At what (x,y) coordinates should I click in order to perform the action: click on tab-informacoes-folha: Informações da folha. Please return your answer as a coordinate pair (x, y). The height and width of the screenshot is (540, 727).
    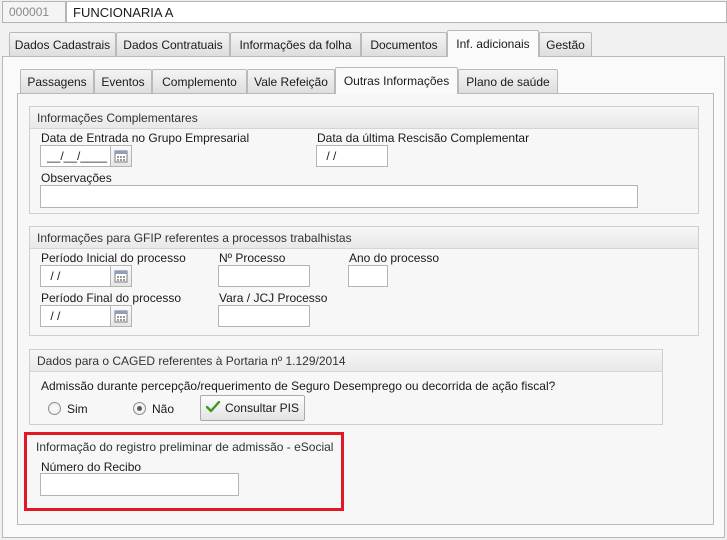
    Looking at the image, I should click on (295, 44).